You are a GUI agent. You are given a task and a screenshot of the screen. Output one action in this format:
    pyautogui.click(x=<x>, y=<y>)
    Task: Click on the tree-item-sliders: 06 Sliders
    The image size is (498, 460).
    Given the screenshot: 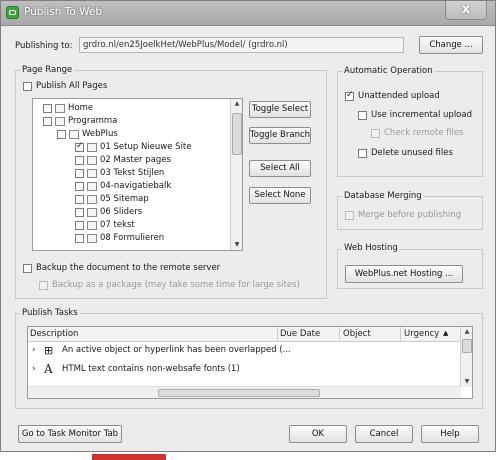 What is the action you would take?
    pyautogui.click(x=108, y=213)
    